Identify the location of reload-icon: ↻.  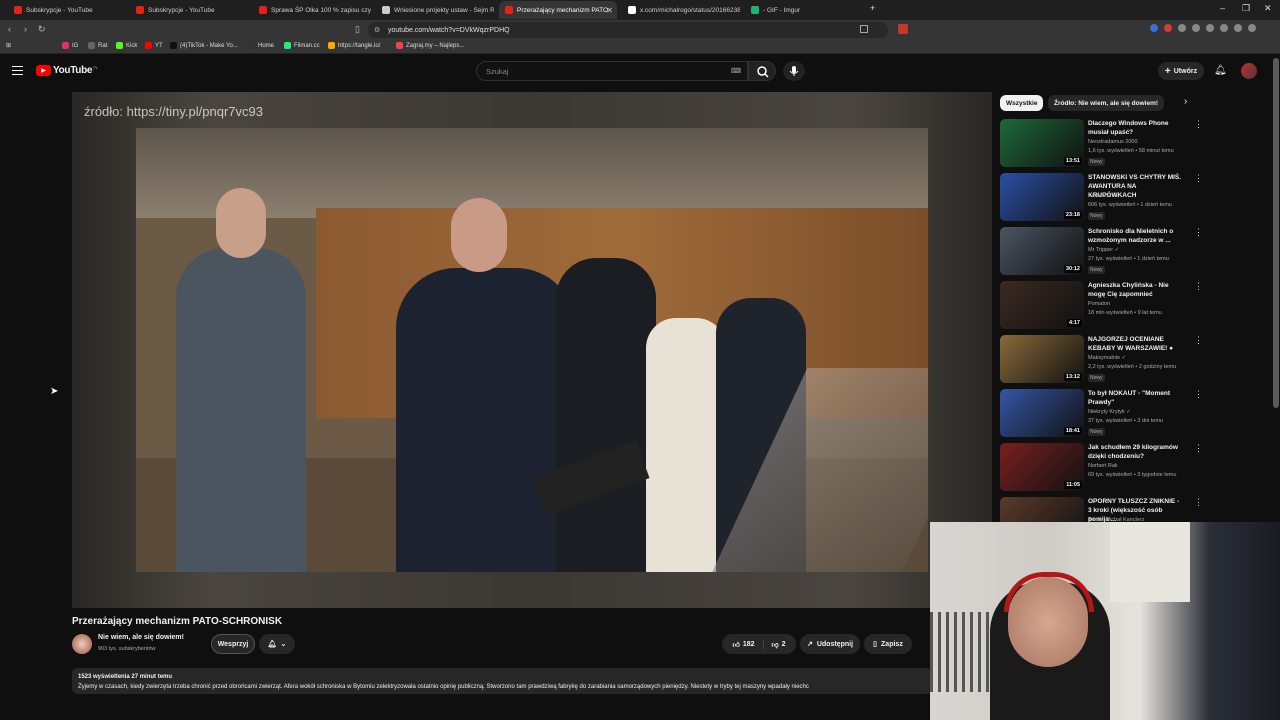
(42, 29).